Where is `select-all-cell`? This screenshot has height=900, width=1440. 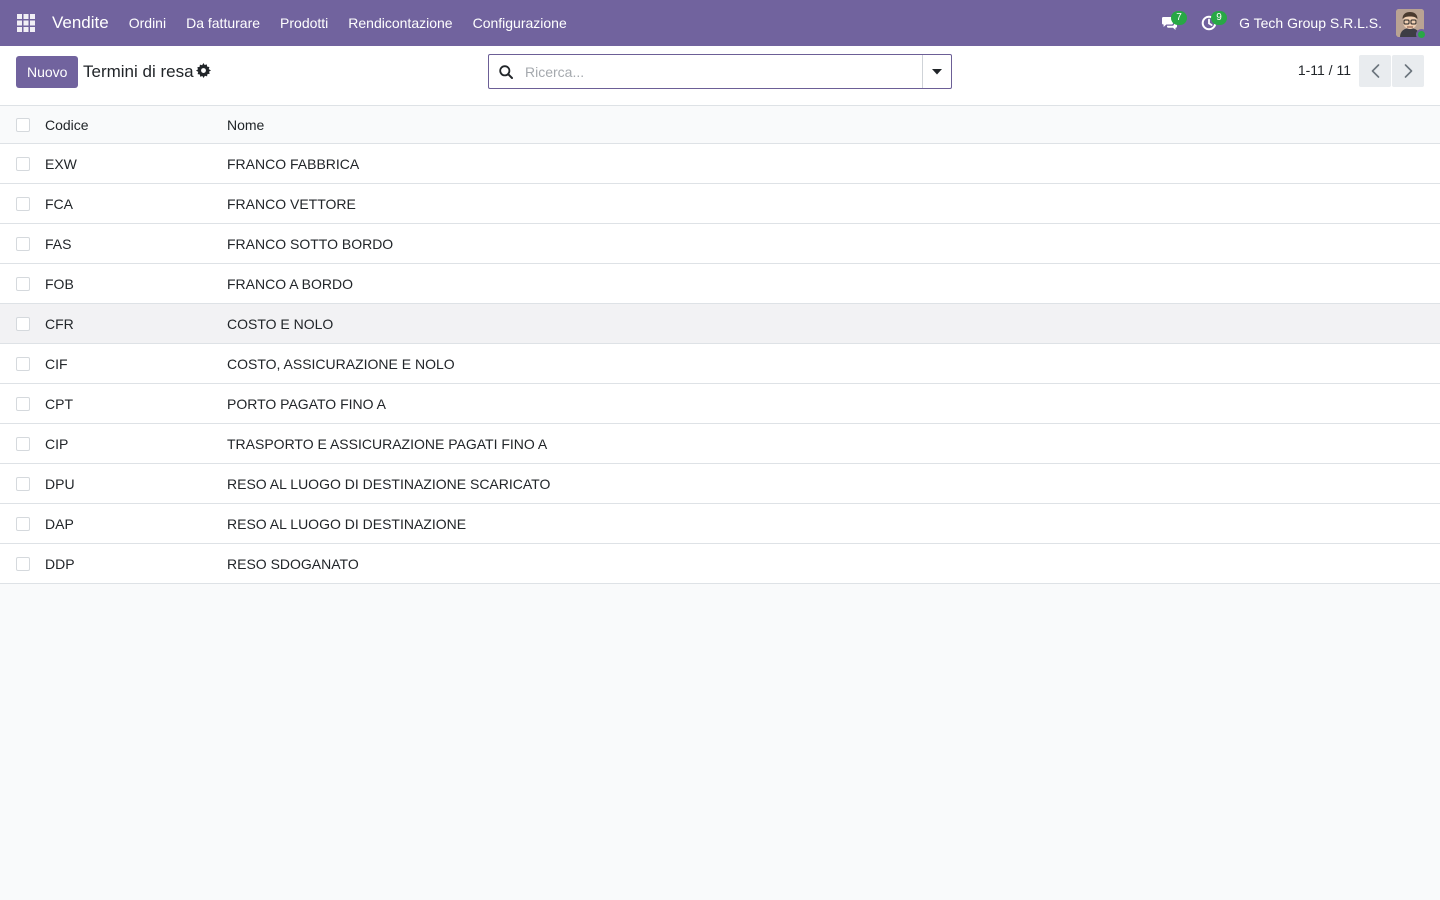 select-all-cell is located at coordinates (22, 124).